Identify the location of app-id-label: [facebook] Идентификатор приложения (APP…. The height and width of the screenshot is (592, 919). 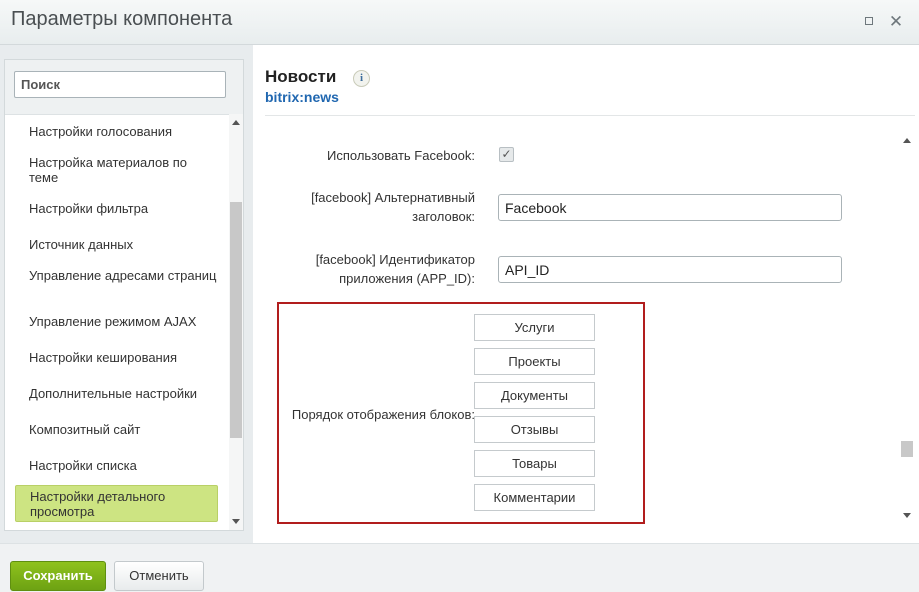
(395, 269).